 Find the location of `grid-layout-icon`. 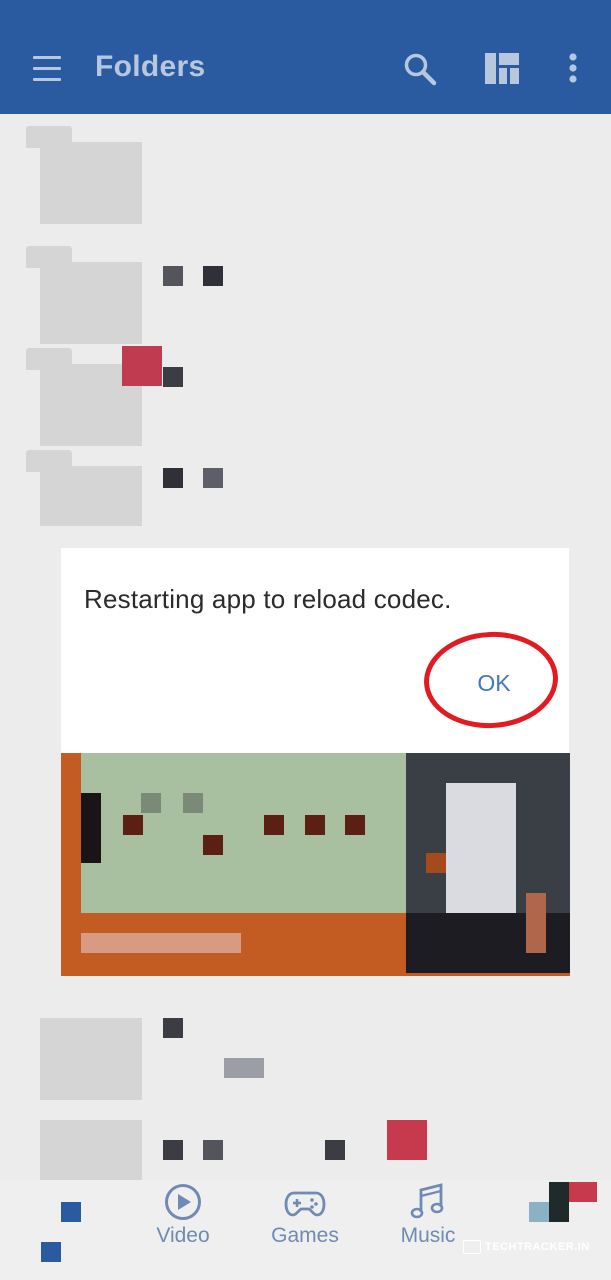

grid-layout-icon is located at coordinates (502, 68).